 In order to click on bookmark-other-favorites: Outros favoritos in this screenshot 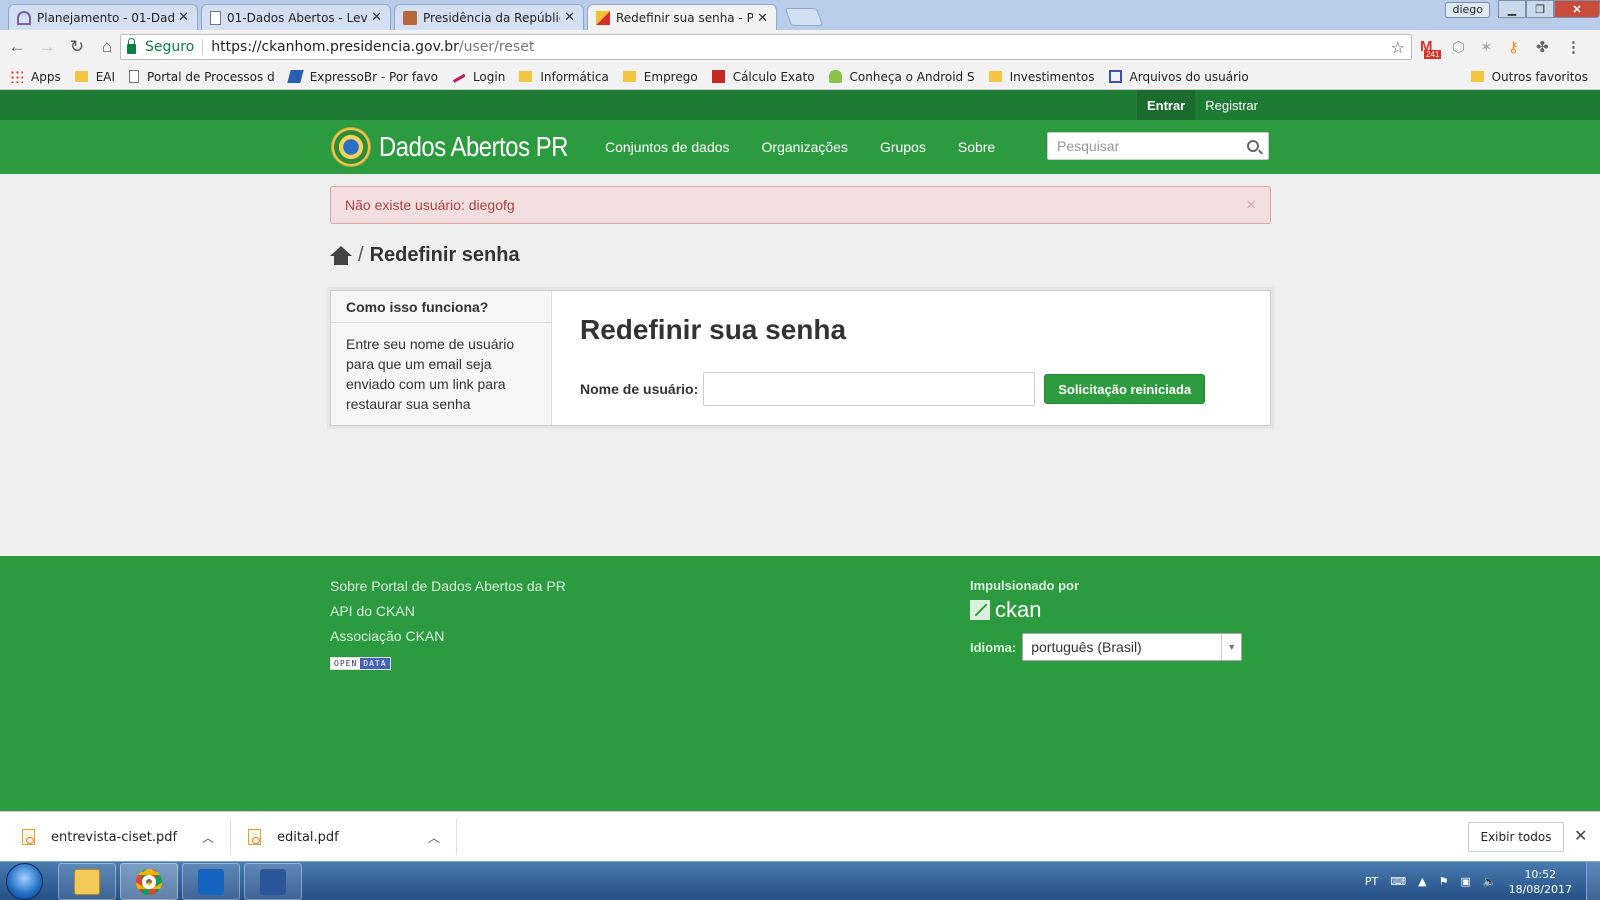, I will do `click(1529, 77)`.